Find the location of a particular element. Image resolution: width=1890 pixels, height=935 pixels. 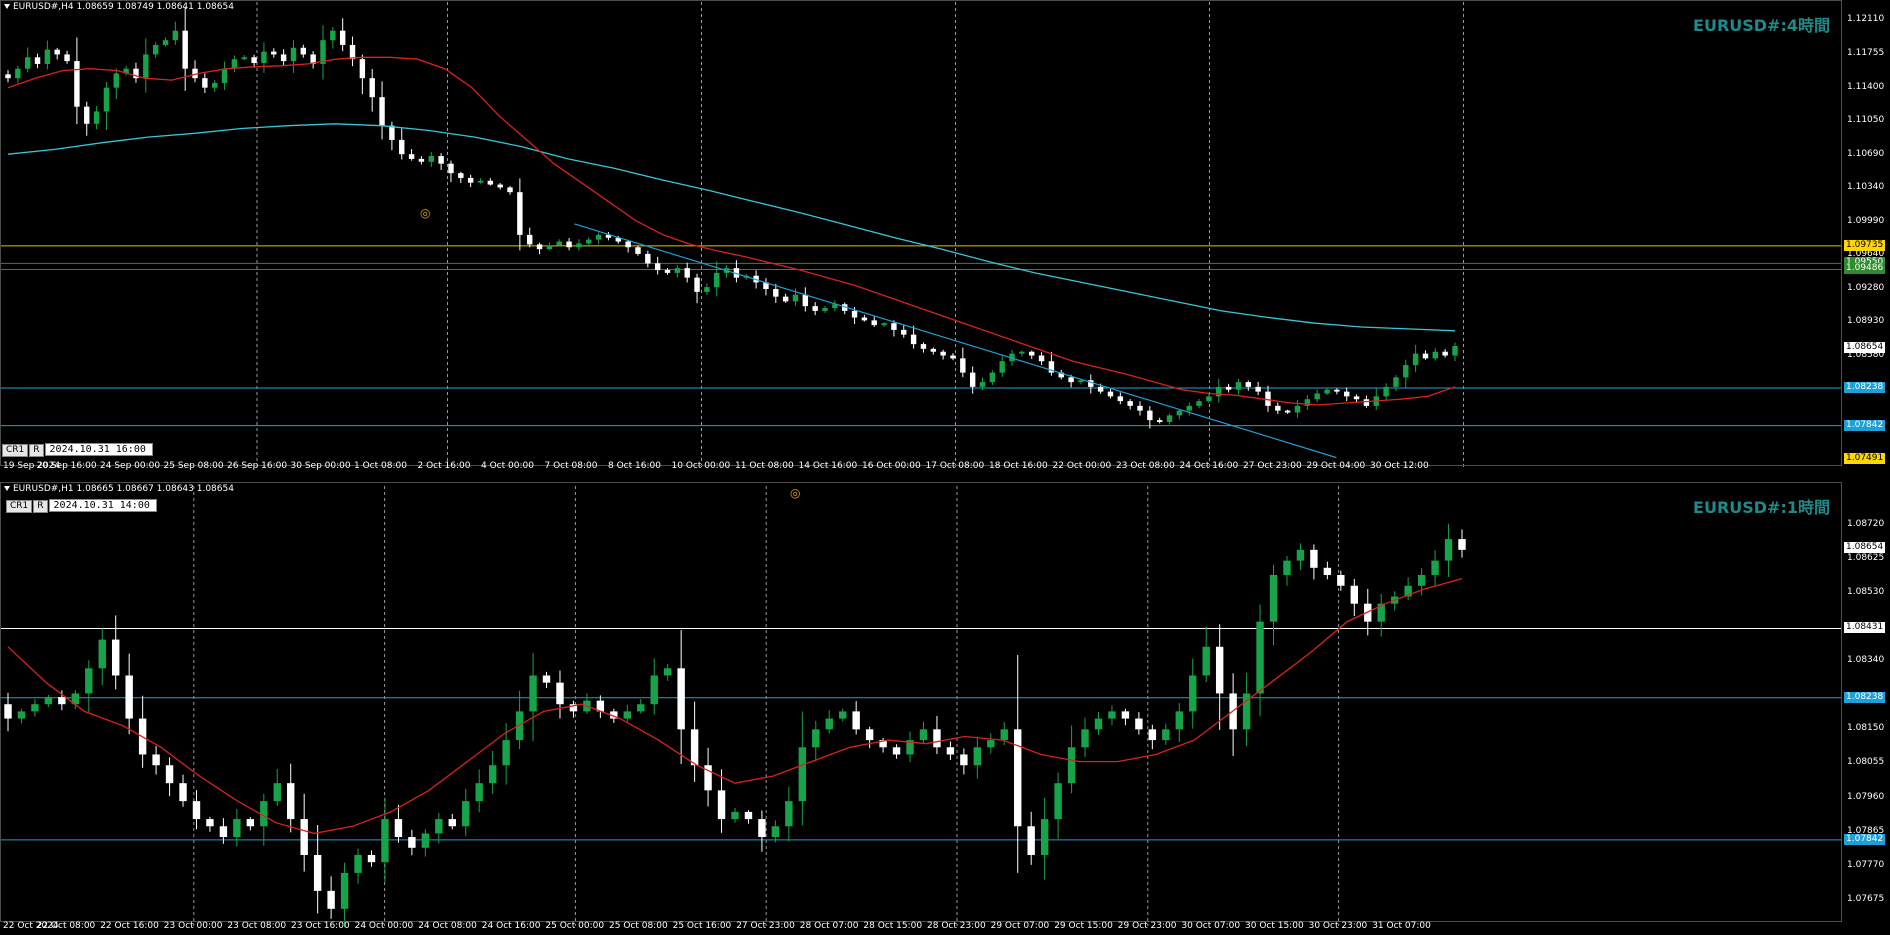

time-tick-label: 28 Oct 15:00 is located at coordinates (893, 926).